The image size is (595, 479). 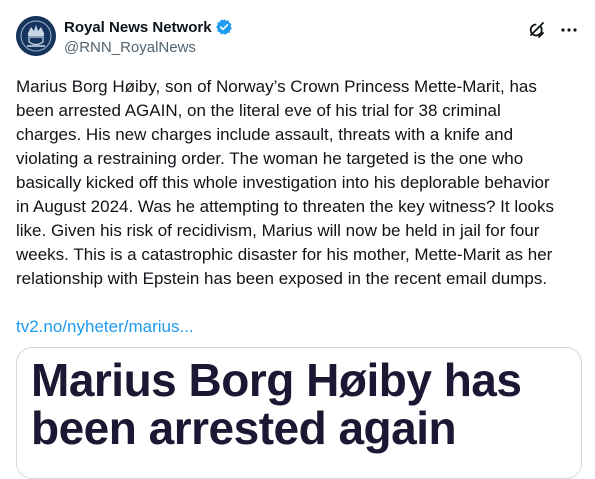 What do you see at coordinates (138, 27) in the screenshot?
I see `display-name: Royal News Network` at bounding box center [138, 27].